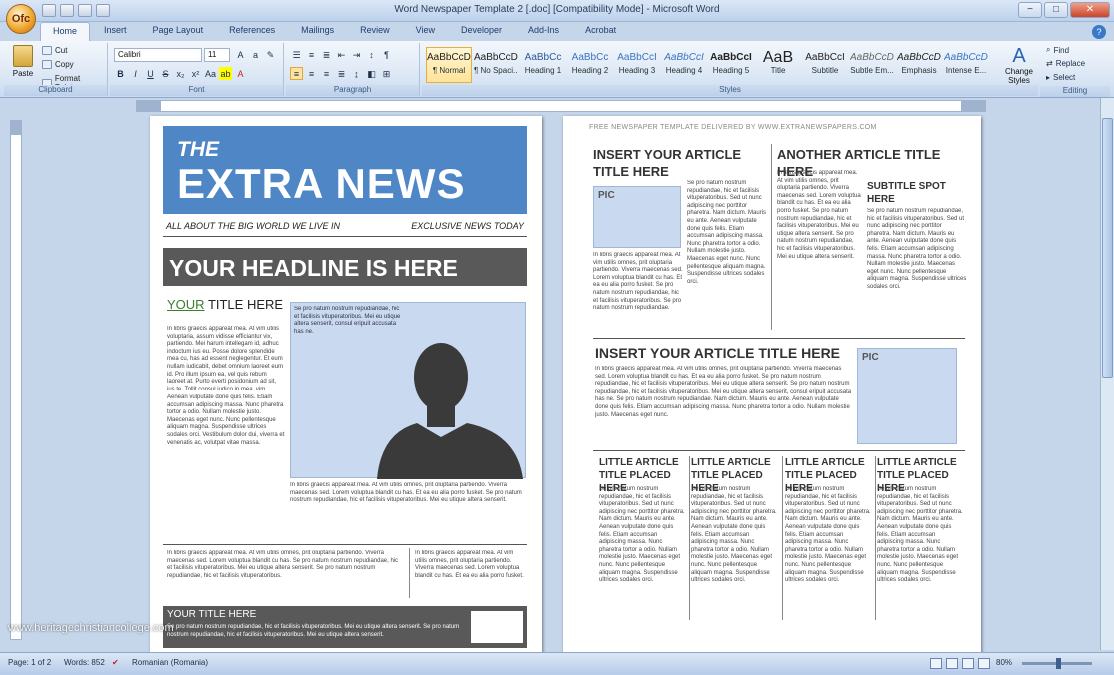  Describe the element at coordinates (968, 663) in the screenshot. I see `web-layout-view-icon` at that location.